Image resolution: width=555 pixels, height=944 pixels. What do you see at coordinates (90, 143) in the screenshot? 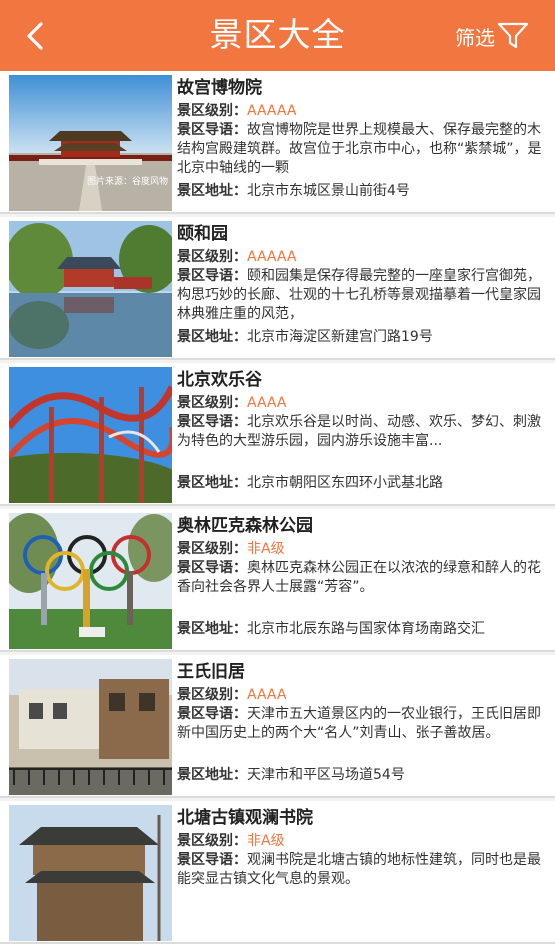
I see `spot-photo: 图片来源：谷度风物` at bounding box center [90, 143].